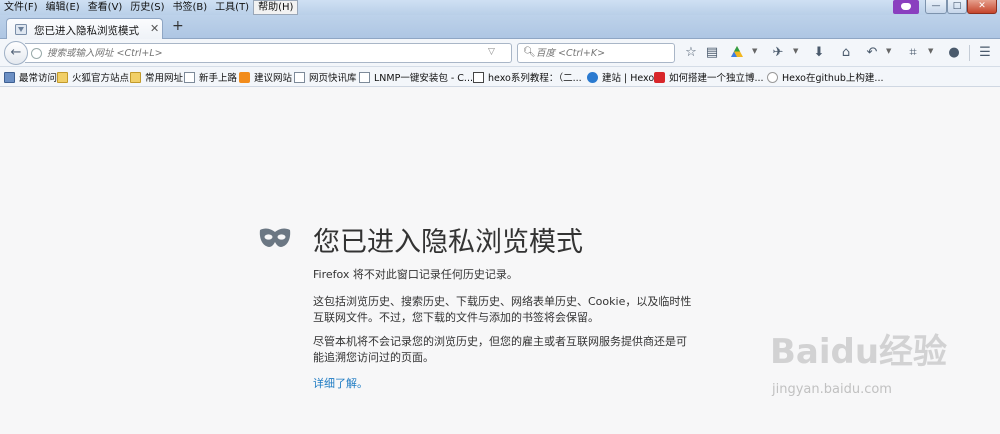 The width and height of the screenshot is (1000, 434). I want to click on bookmark-firefox-official: 火狐官方站点, so click(93, 77).